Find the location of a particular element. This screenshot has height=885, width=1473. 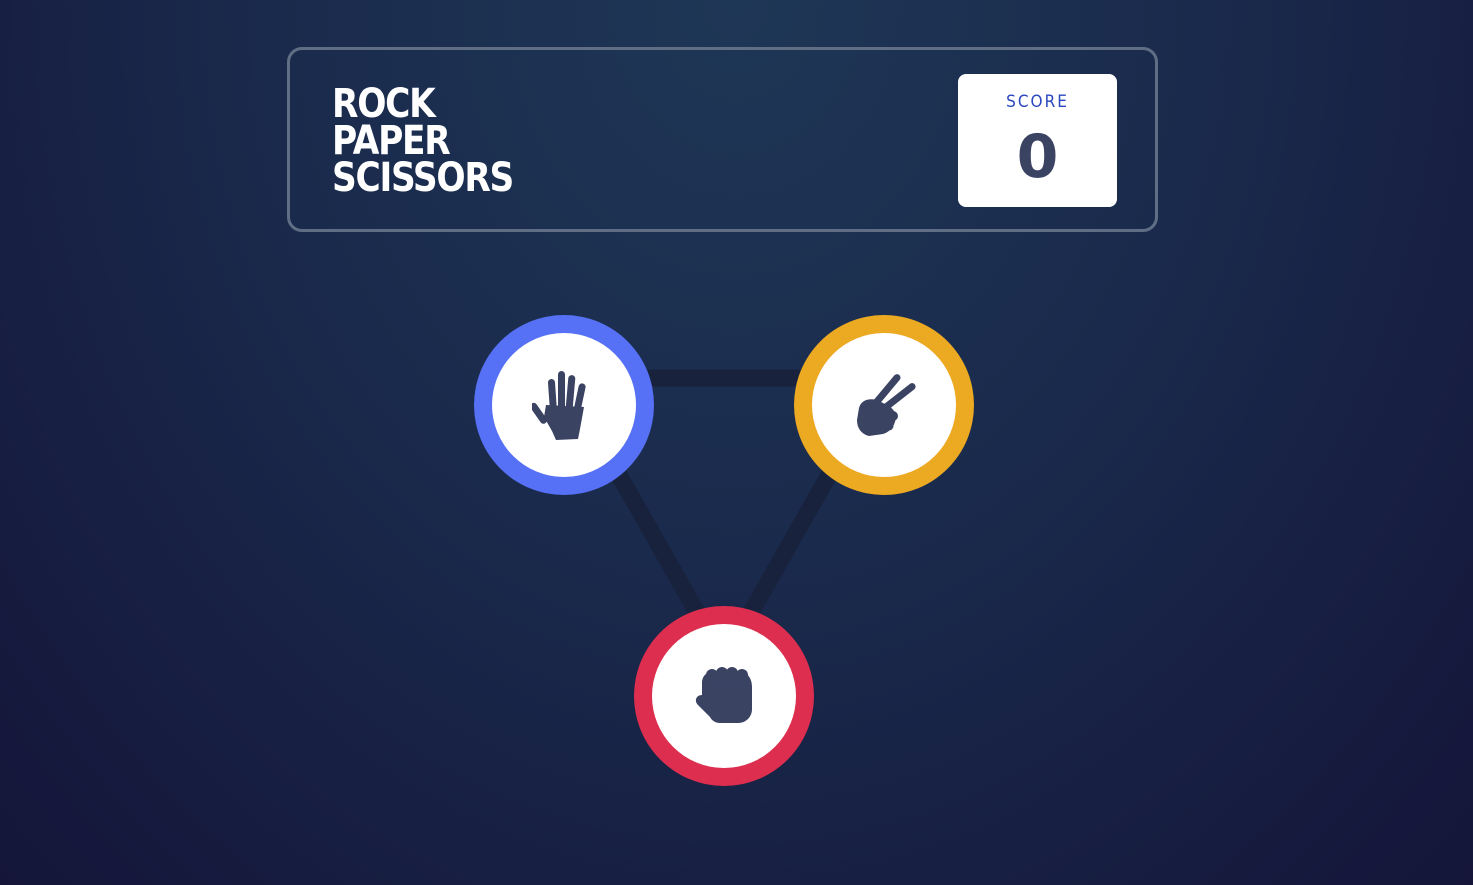

rock-fist-icon is located at coordinates (723, 695).